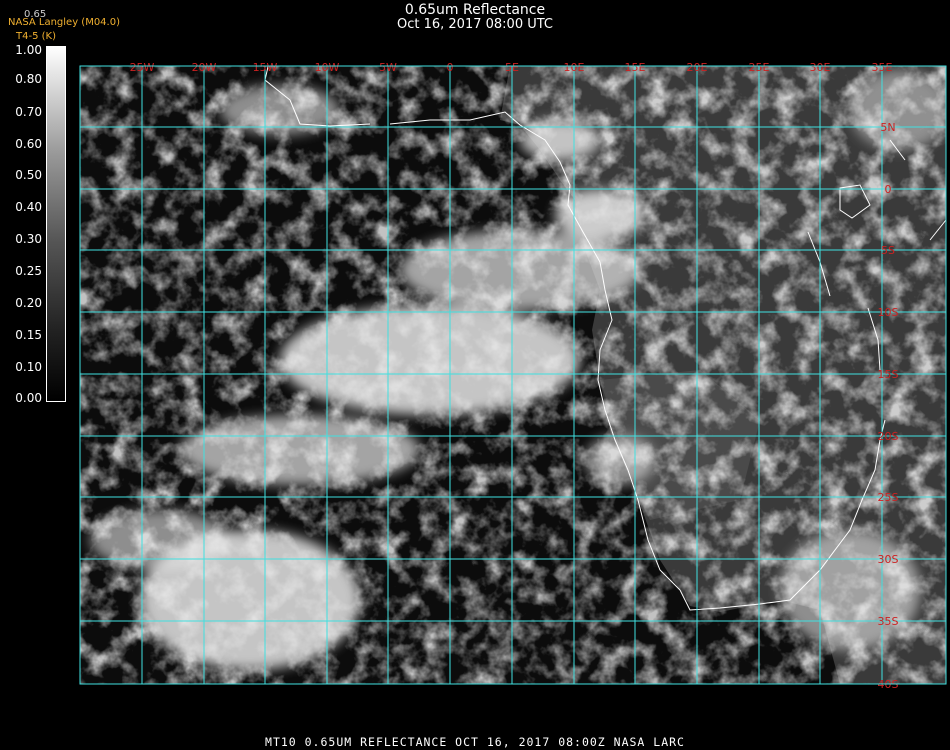 The width and height of the screenshot is (950, 750). I want to click on lat-label: 30S, so click(888, 559).